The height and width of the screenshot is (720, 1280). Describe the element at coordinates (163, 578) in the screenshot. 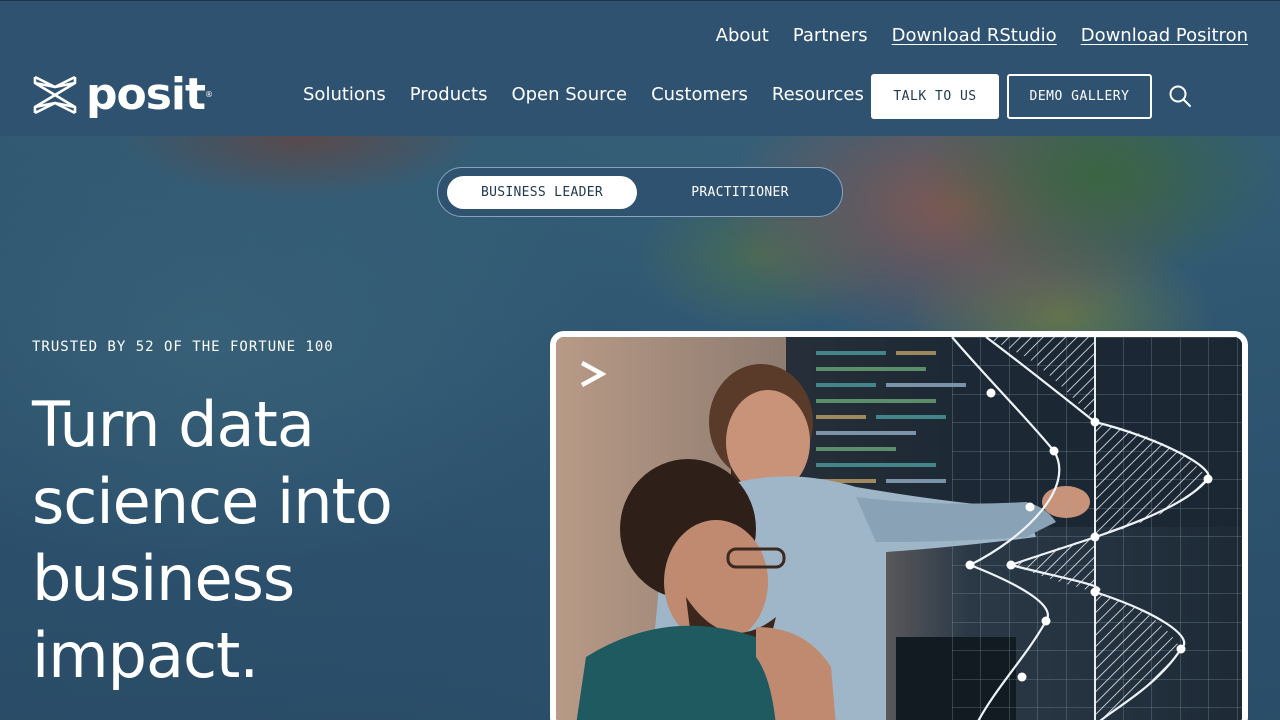

I see `headline-line: business` at that location.